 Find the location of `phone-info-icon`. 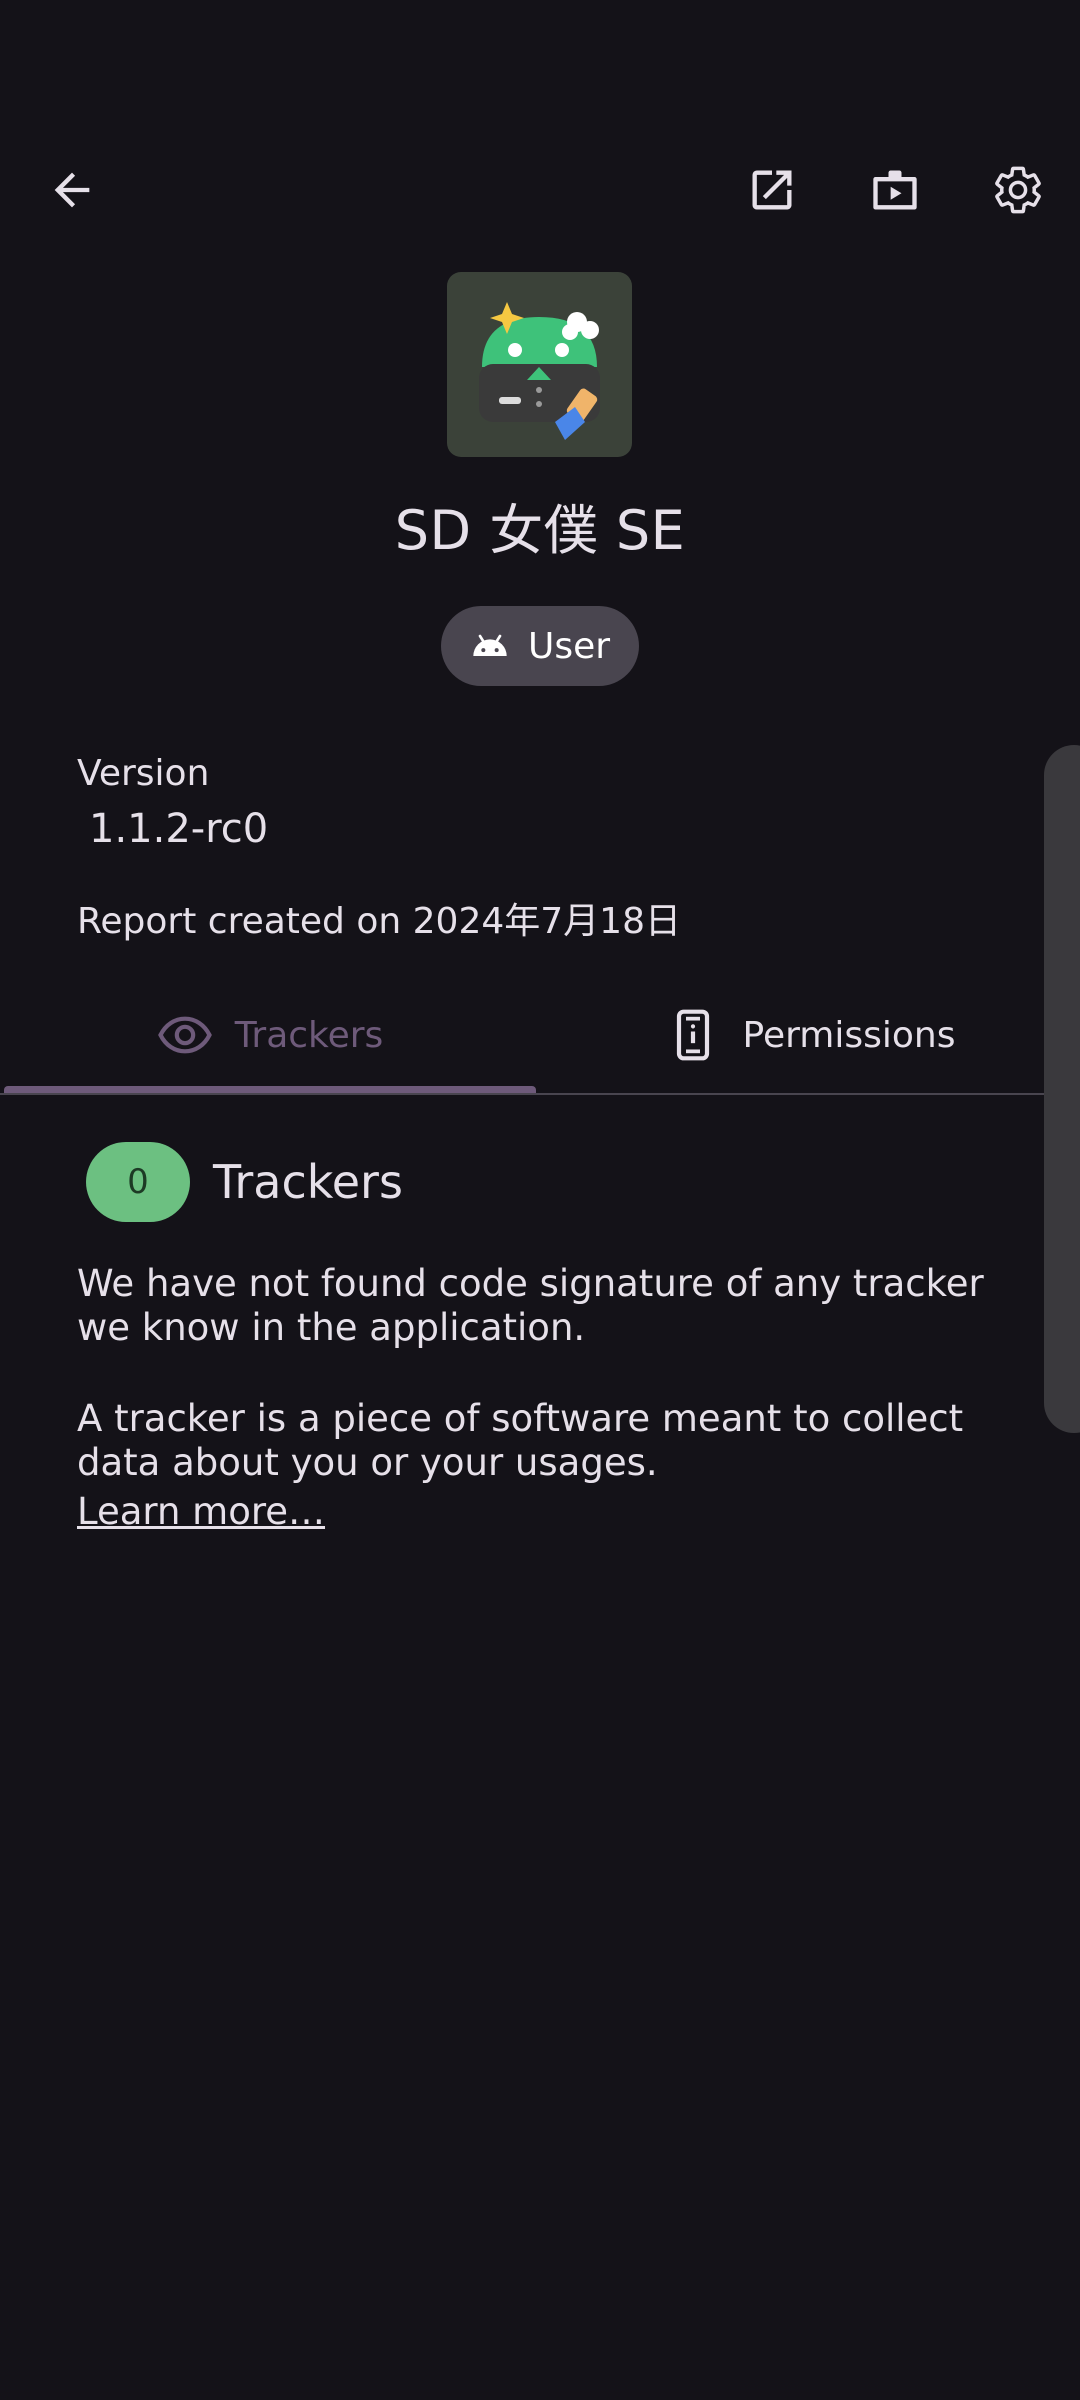

phone-info-icon is located at coordinates (692, 1035).